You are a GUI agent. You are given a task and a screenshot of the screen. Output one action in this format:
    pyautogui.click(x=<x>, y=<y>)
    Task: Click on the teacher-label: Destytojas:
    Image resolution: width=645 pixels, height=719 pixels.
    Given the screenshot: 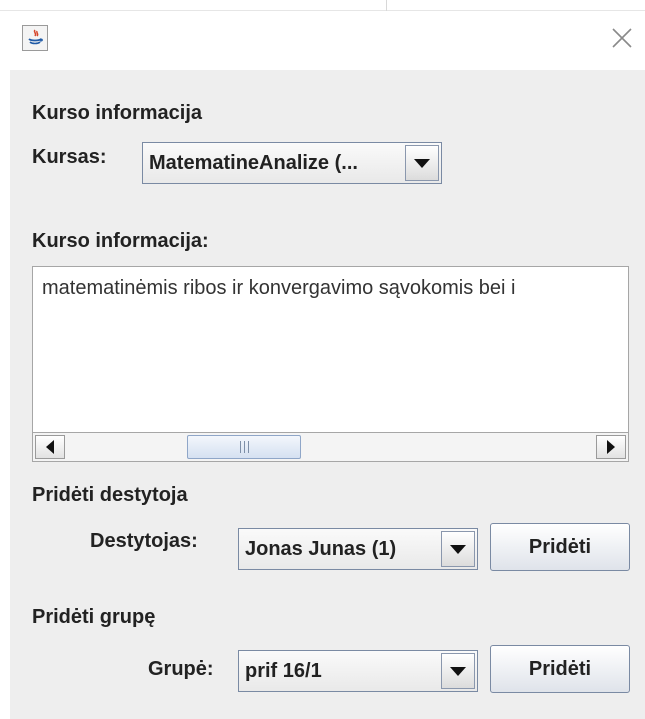 What is the action you would take?
    pyautogui.click(x=144, y=541)
    